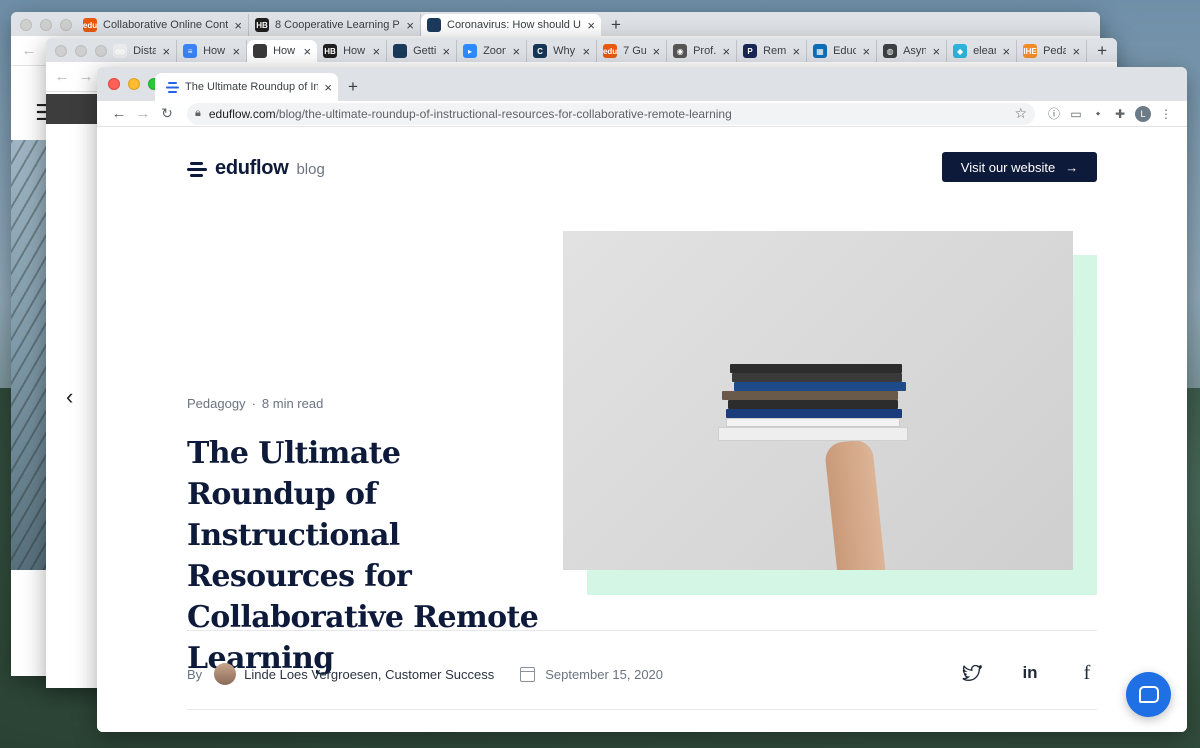 This screenshot has height=748, width=1200. What do you see at coordinates (604, 674) in the screenshot?
I see `publish-date: September 15, 2020` at bounding box center [604, 674].